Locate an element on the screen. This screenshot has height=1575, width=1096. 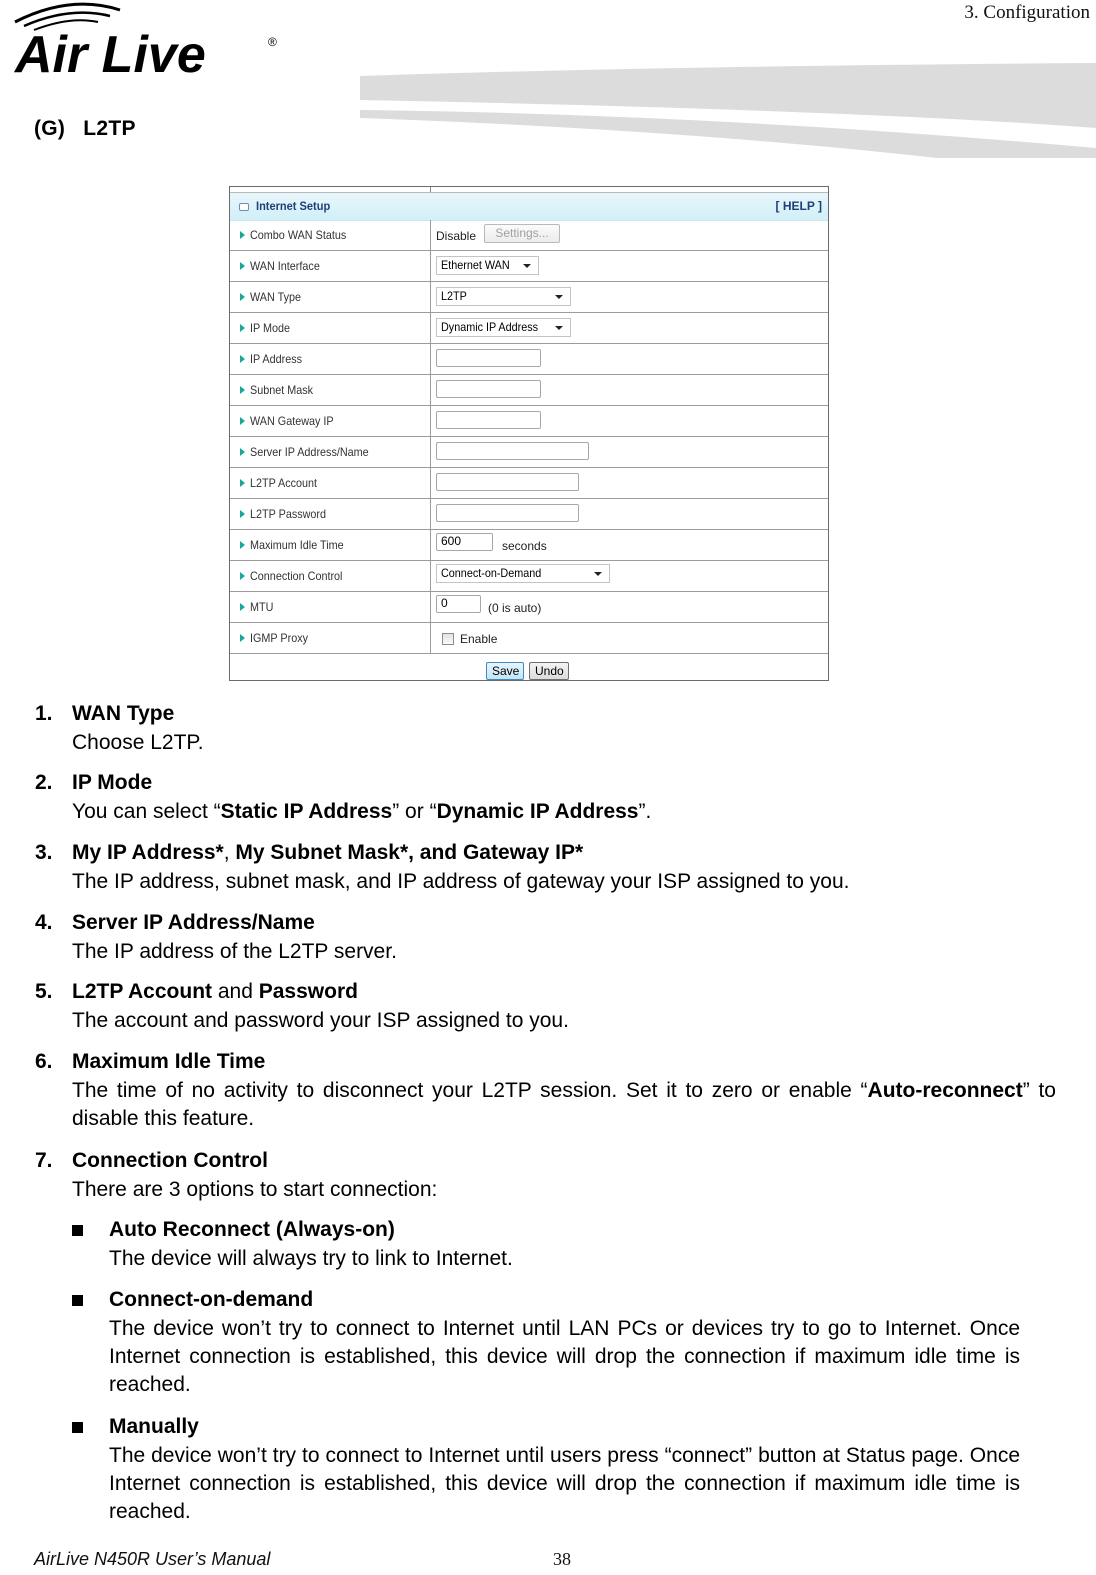
row-label: IGMP Proxy is located at coordinates (279, 638).